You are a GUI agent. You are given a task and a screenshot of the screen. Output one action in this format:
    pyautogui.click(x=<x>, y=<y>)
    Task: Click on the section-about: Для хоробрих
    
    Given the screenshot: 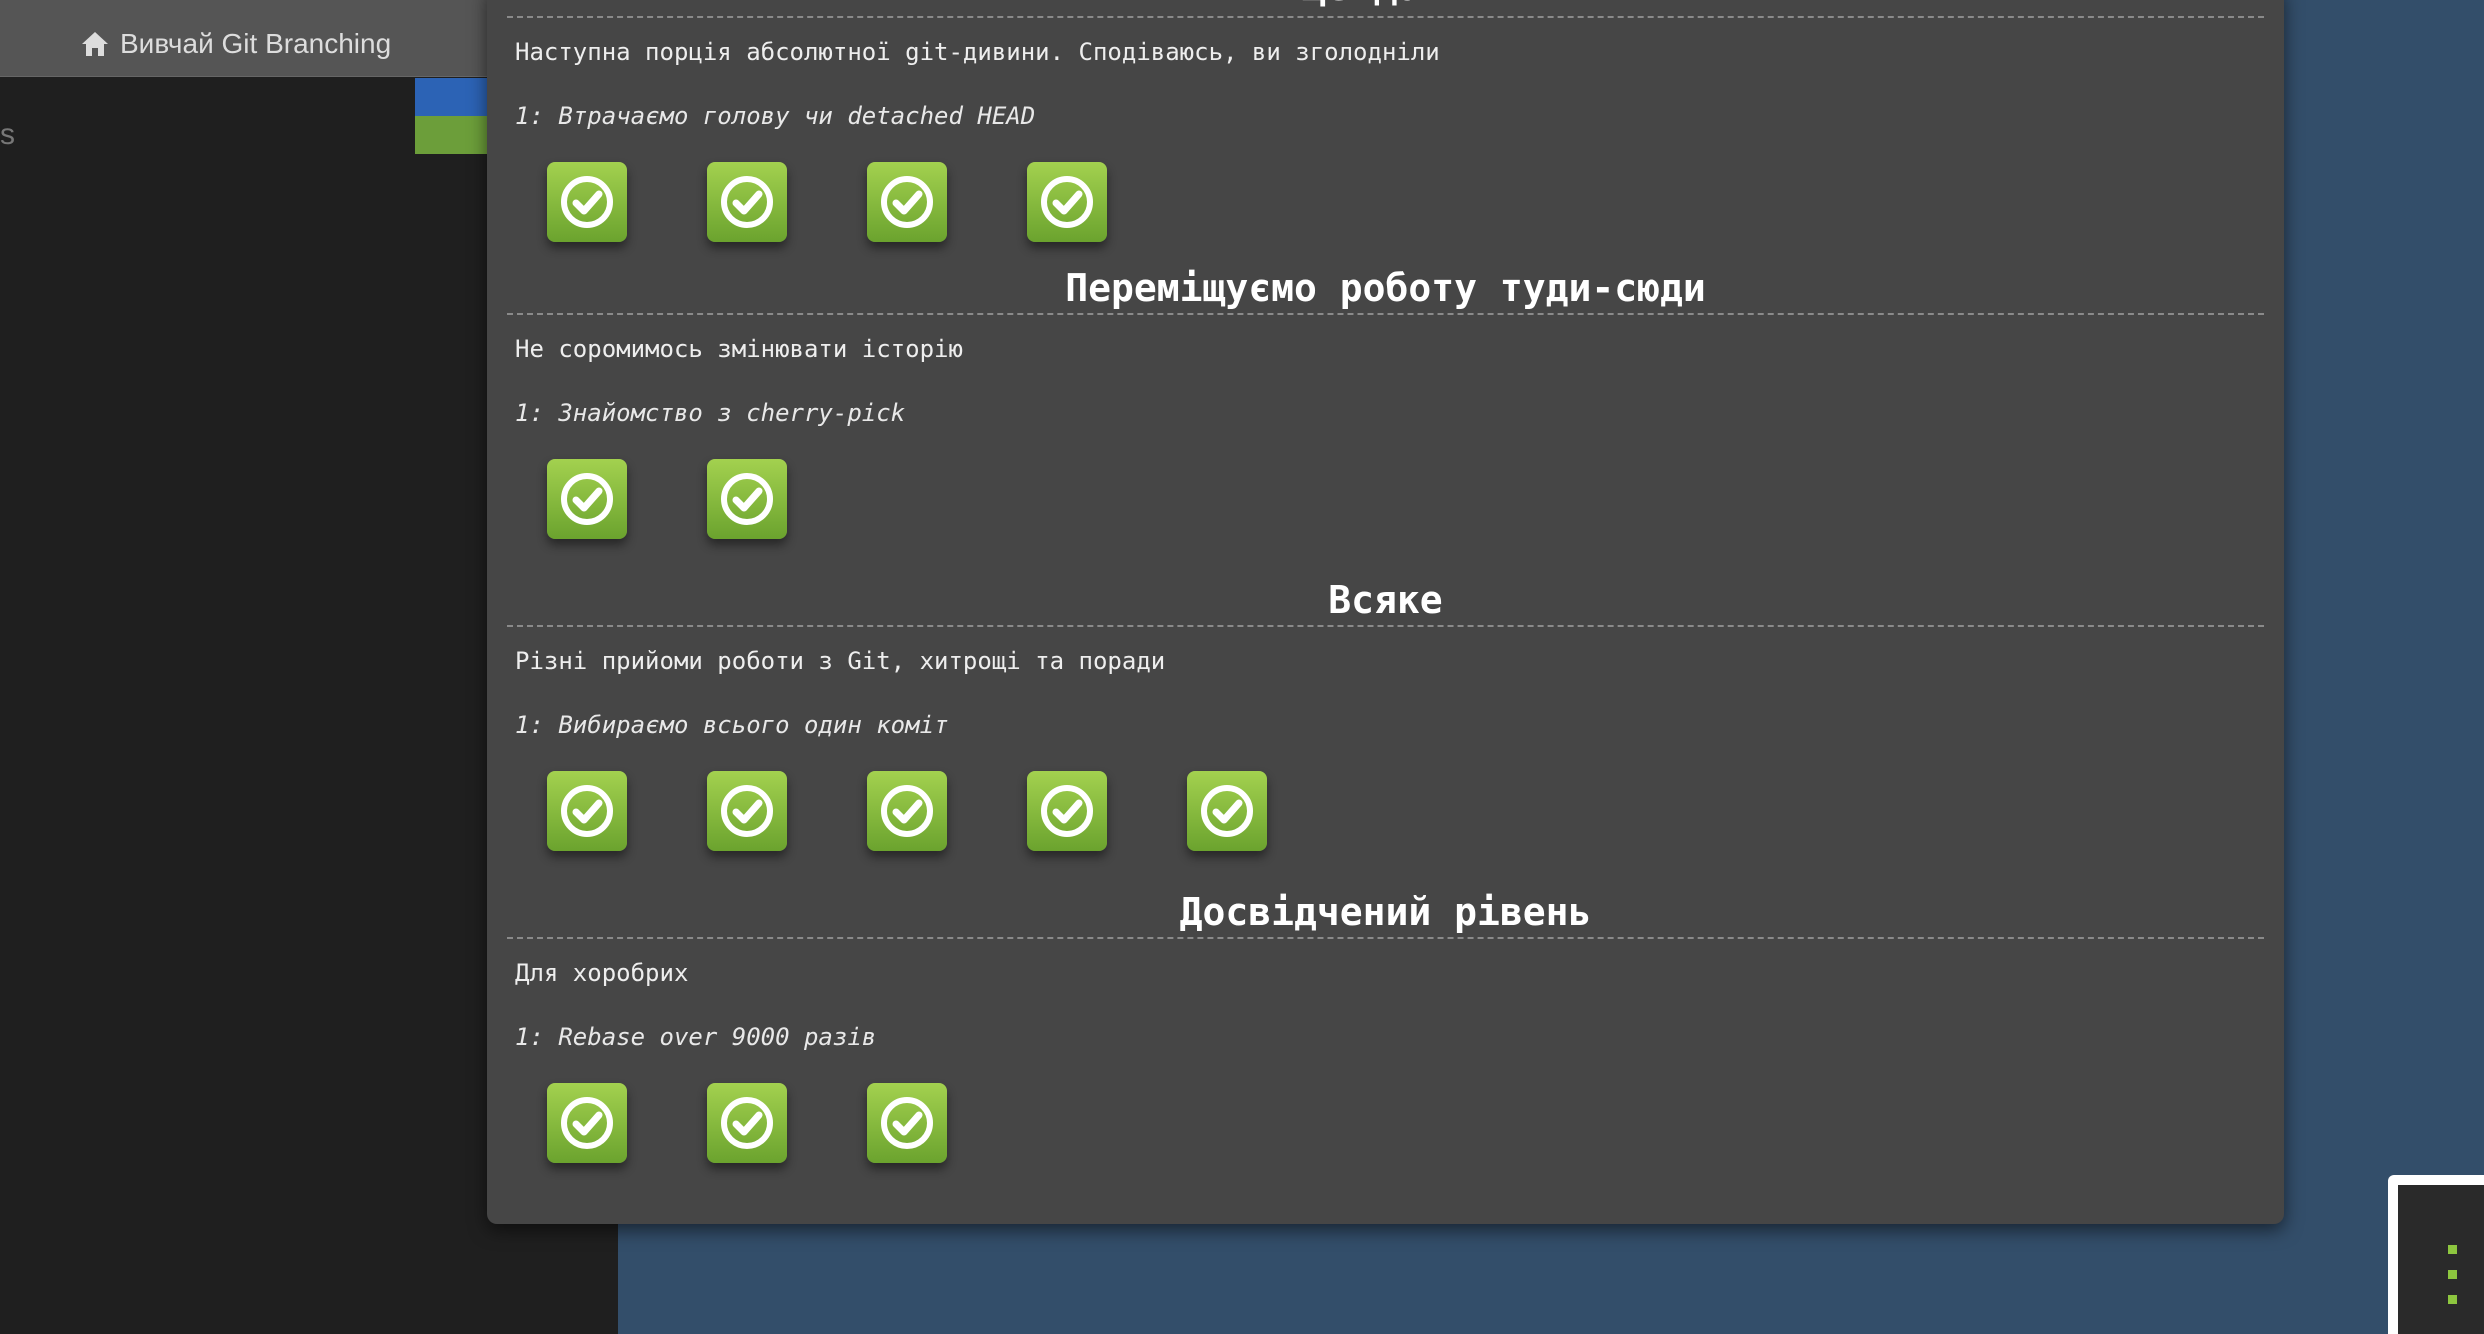 What is the action you would take?
    pyautogui.click(x=602, y=973)
    